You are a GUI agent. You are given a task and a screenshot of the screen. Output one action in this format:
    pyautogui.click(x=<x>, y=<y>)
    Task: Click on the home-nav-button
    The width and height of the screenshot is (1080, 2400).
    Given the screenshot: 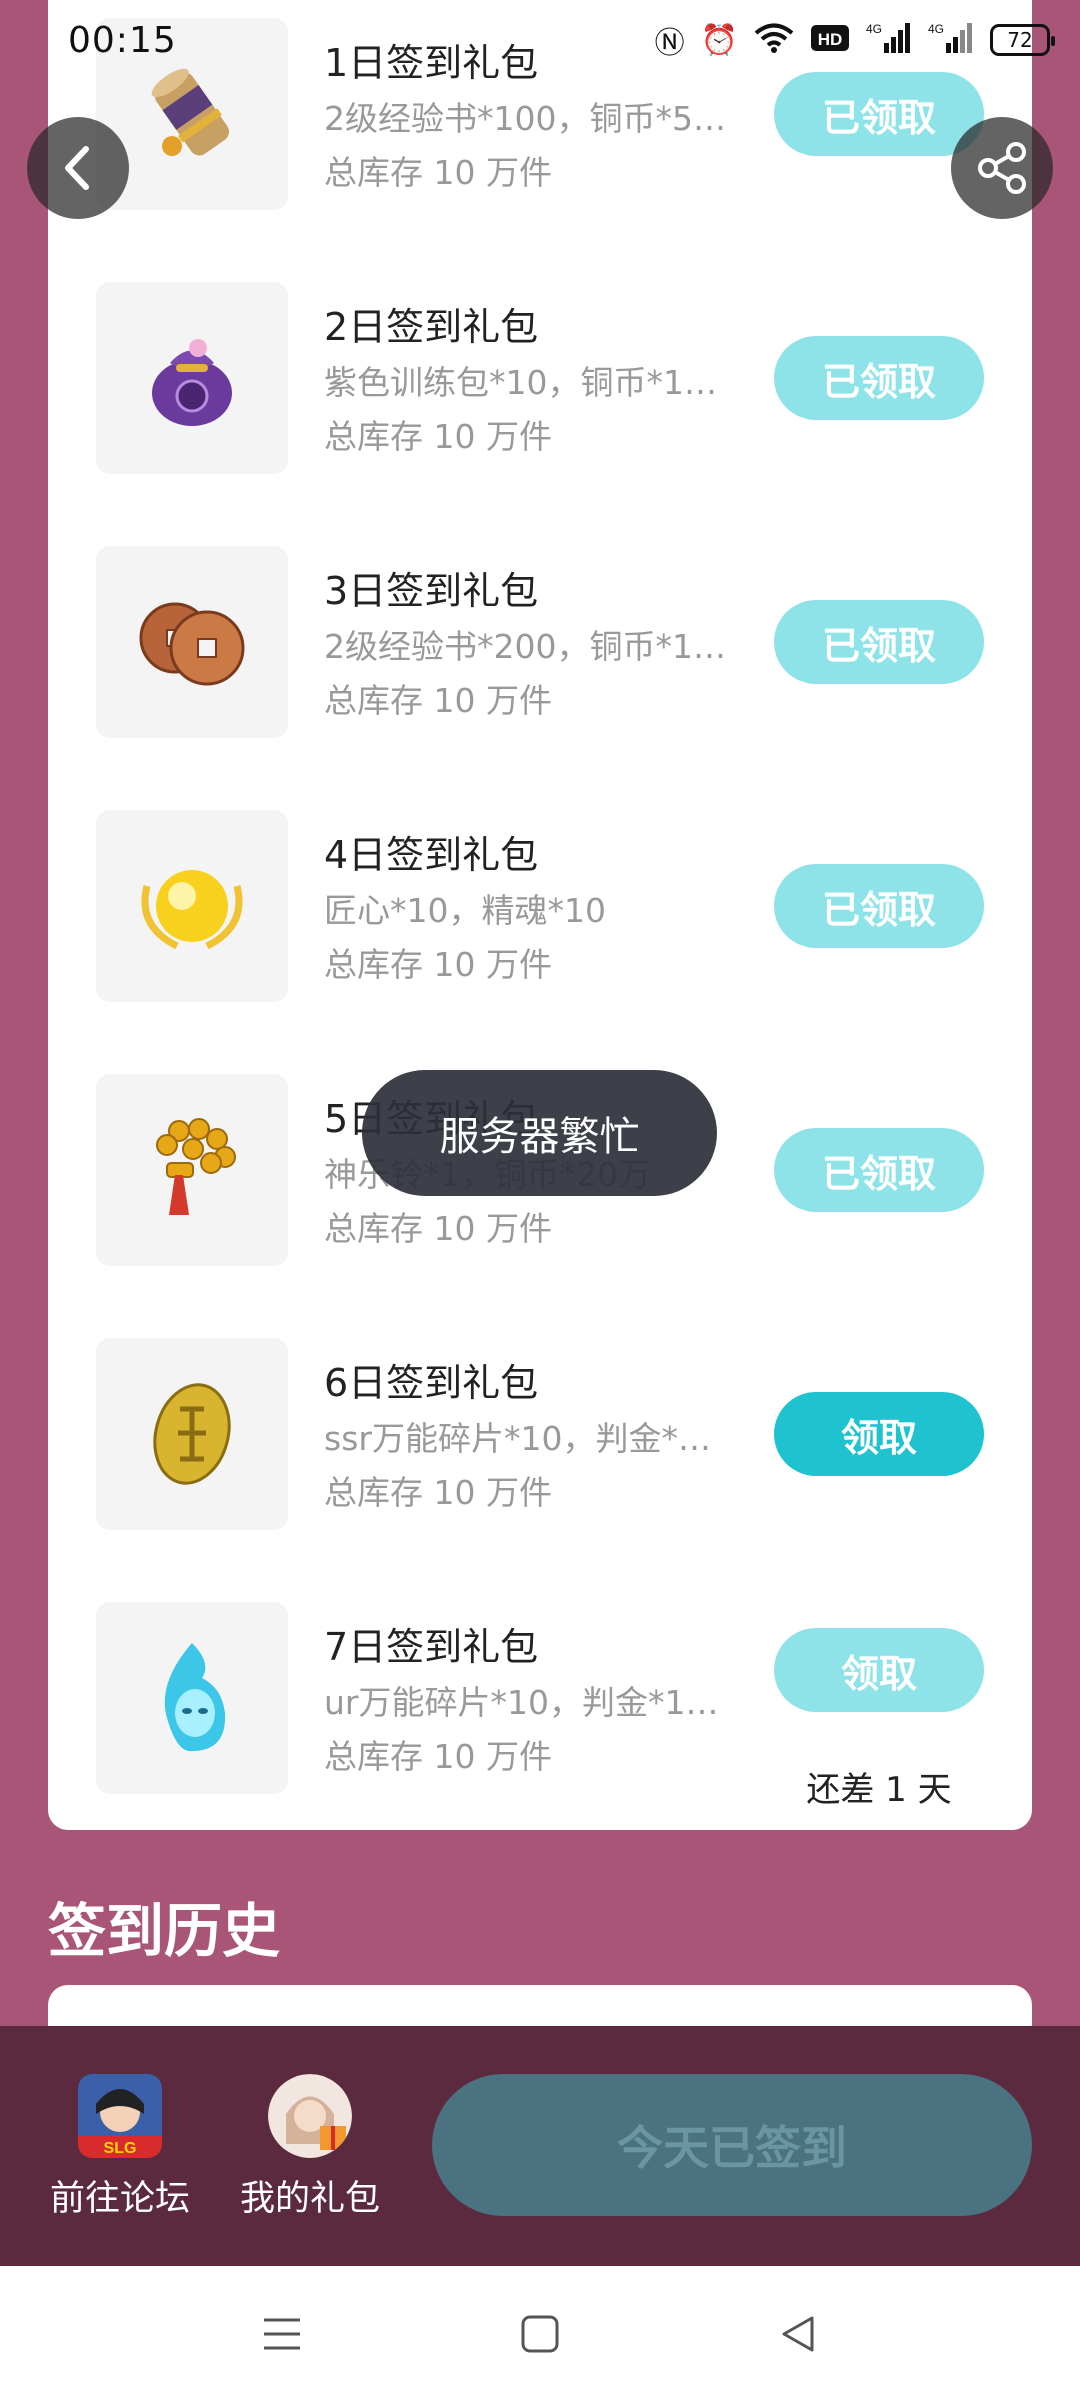 What is the action you would take?
    pyautogui.click(x=540, y=2334)
    